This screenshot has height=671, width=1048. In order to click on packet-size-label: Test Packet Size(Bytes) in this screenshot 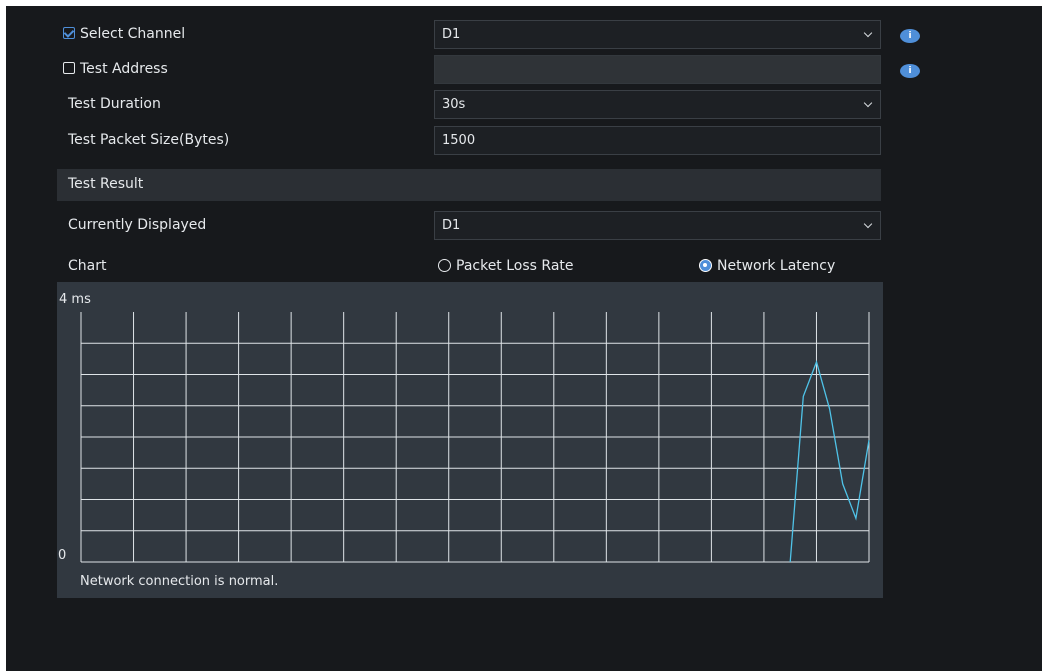, I will do `click(149, 140)`.